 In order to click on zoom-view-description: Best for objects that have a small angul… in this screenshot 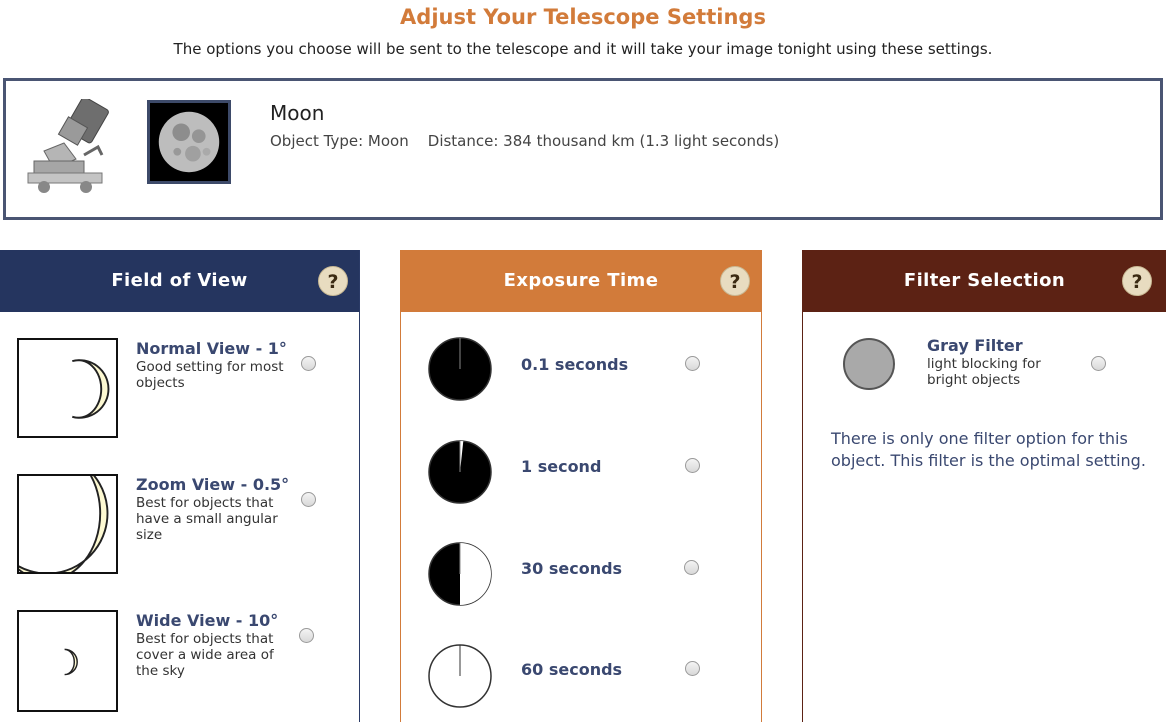, I will do `click(207, 519)`.